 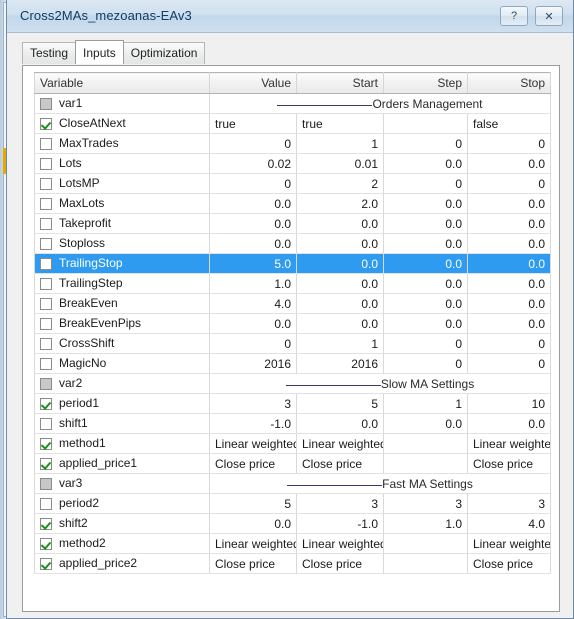 I want to click on cell-start: 2.0, so click(x=340, y=203).